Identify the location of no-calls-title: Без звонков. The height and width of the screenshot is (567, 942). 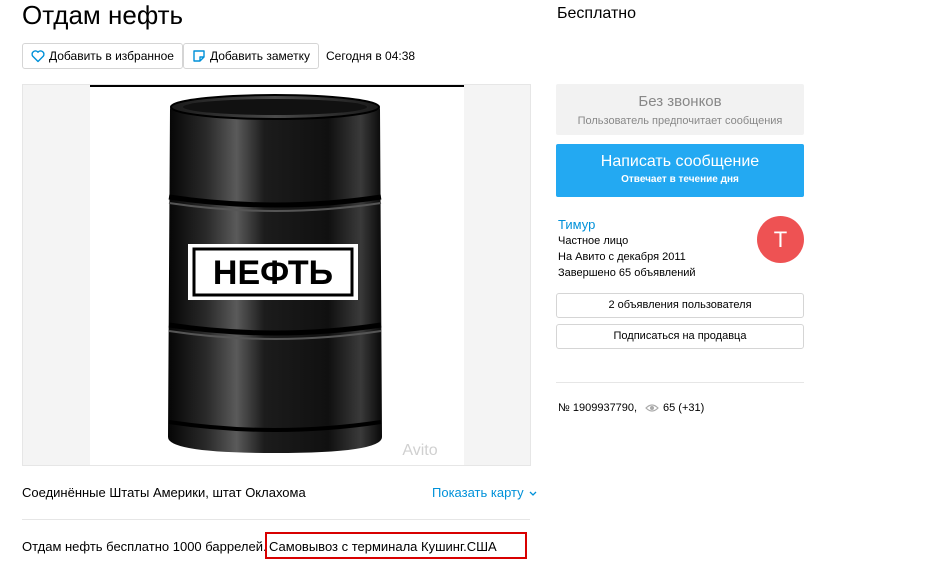
(680, 101).